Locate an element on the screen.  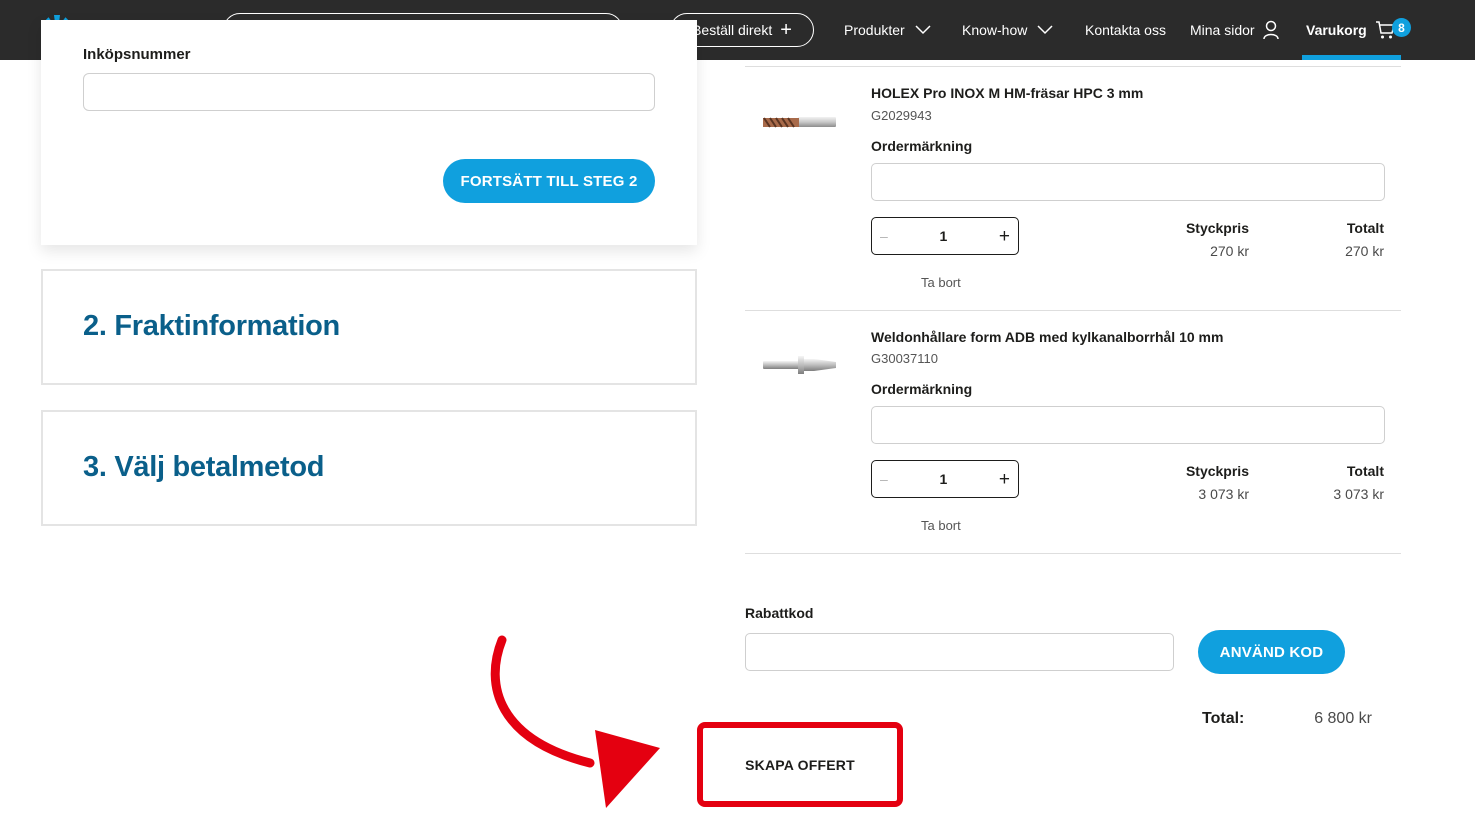
purchase-number-label: Inköpsnummer is located at coordinates (137, 54).